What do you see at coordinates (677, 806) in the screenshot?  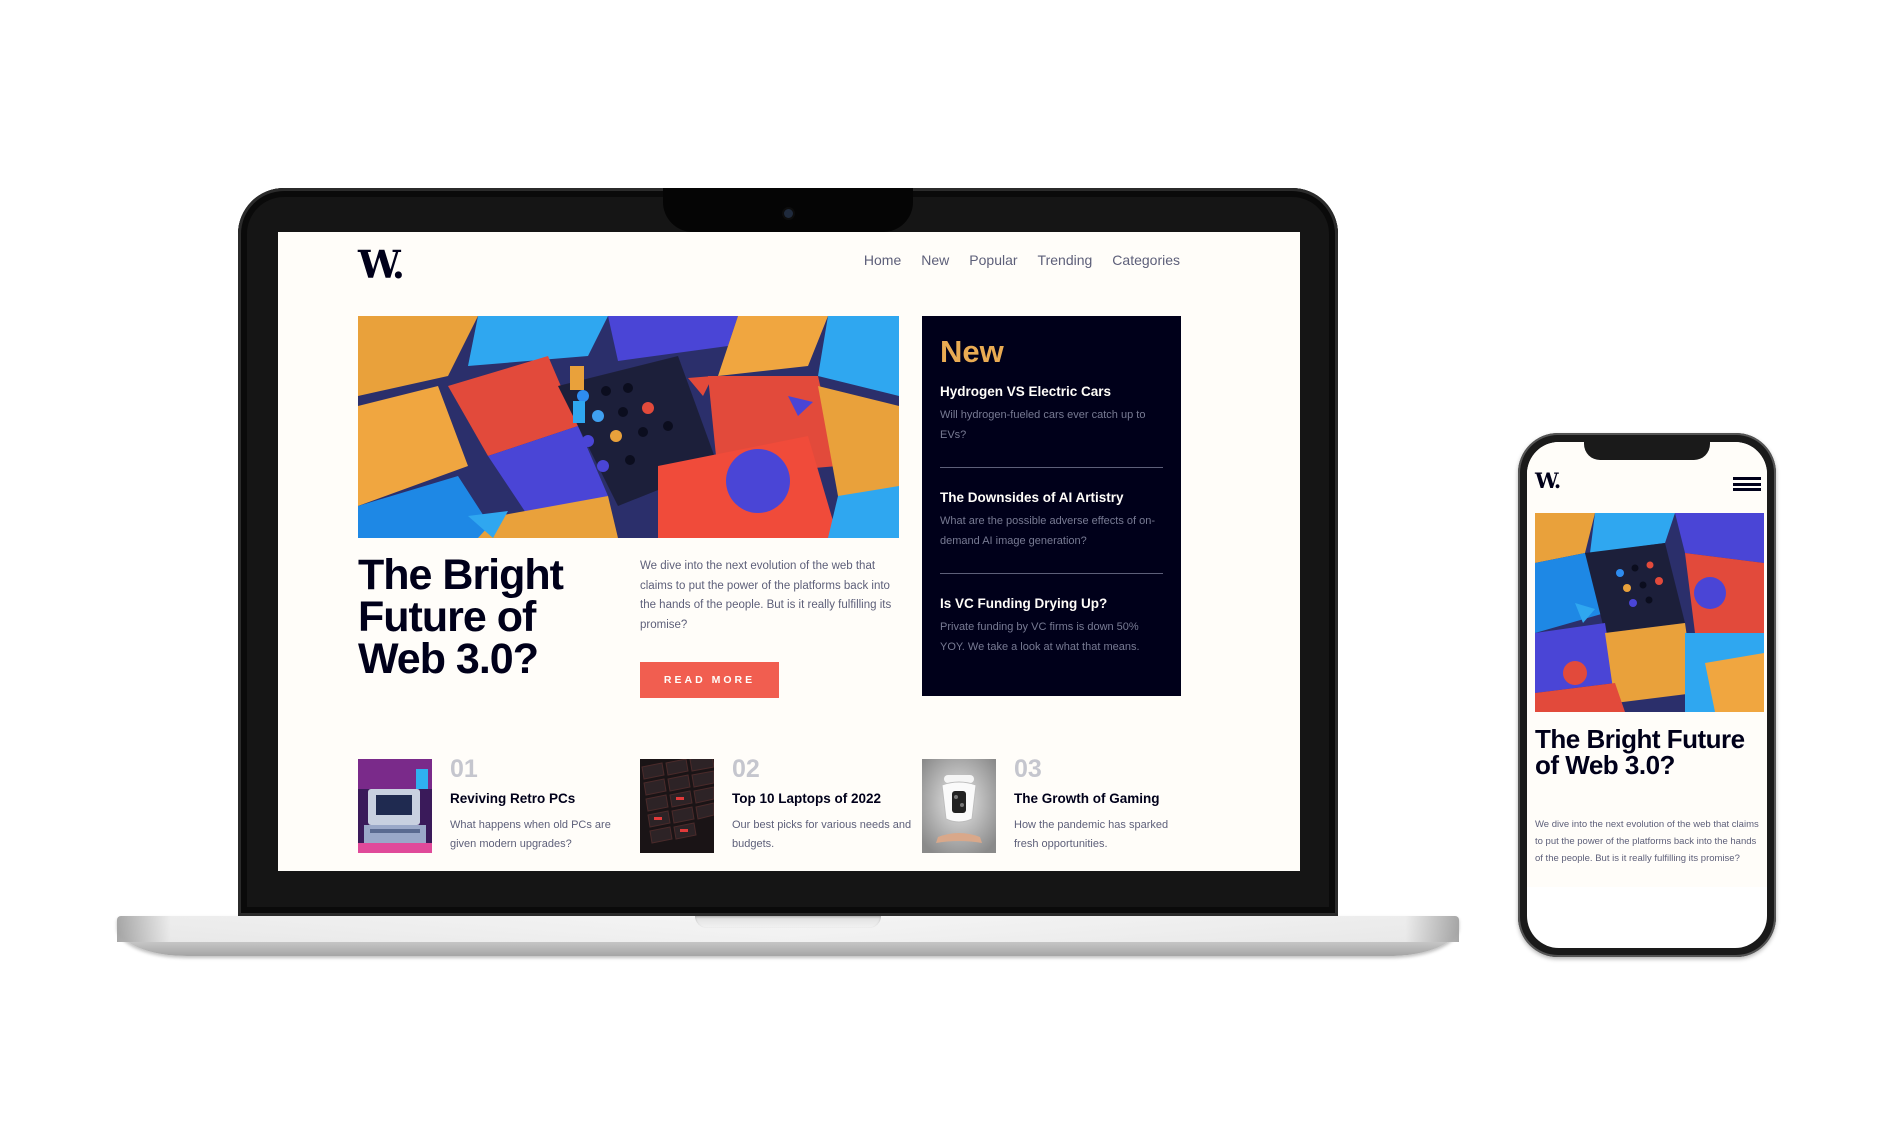 I see `laptop-keyboard-thumbnail` at bounding box center [677, 806].